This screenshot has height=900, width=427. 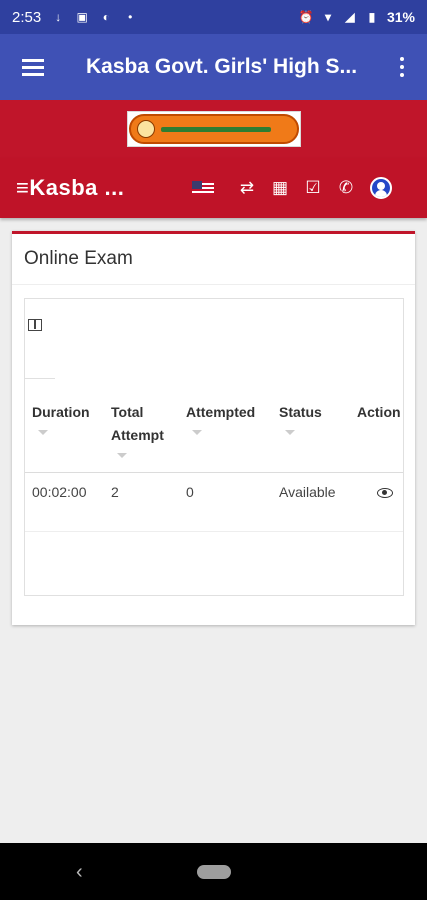 I want to click on column-status: Status, so click(x=300, y=418).